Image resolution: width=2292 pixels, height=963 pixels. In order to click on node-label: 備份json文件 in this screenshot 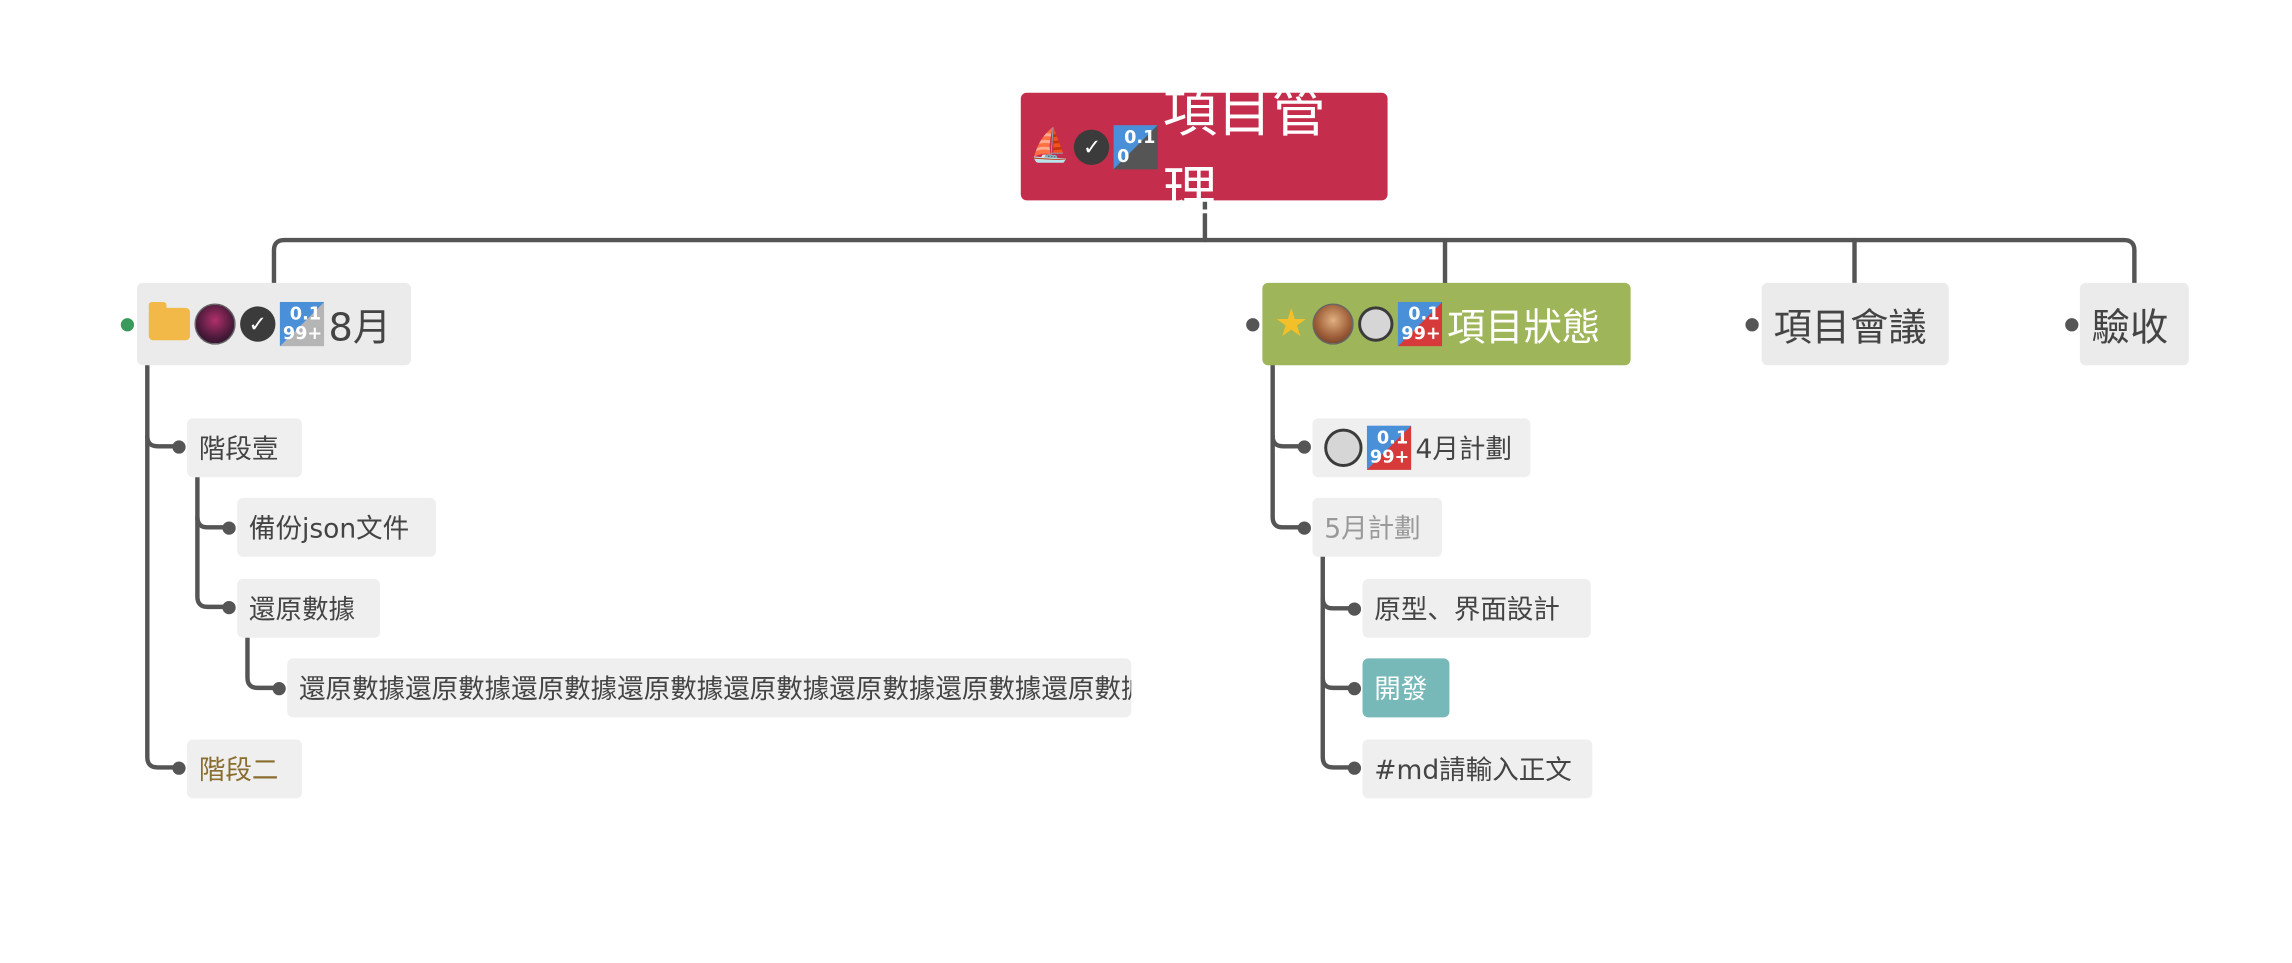, I will do `click(329, 530)`.